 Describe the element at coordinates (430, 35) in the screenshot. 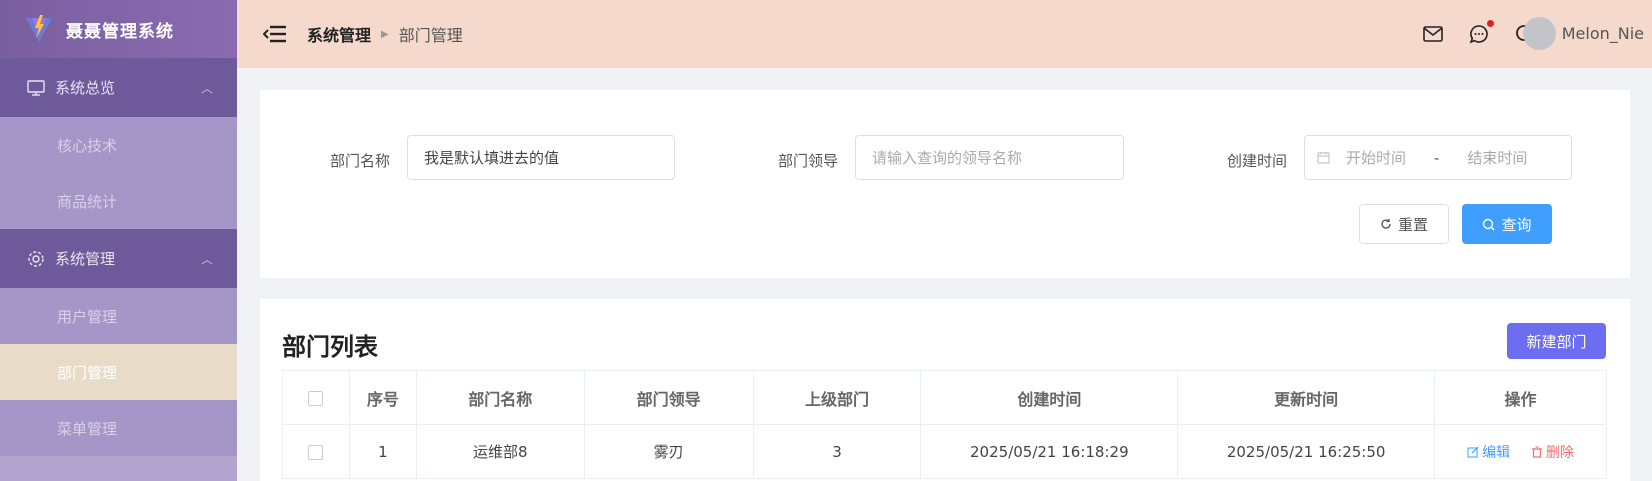

I see `breadcrumb-item-current: 部门管理` at that location.